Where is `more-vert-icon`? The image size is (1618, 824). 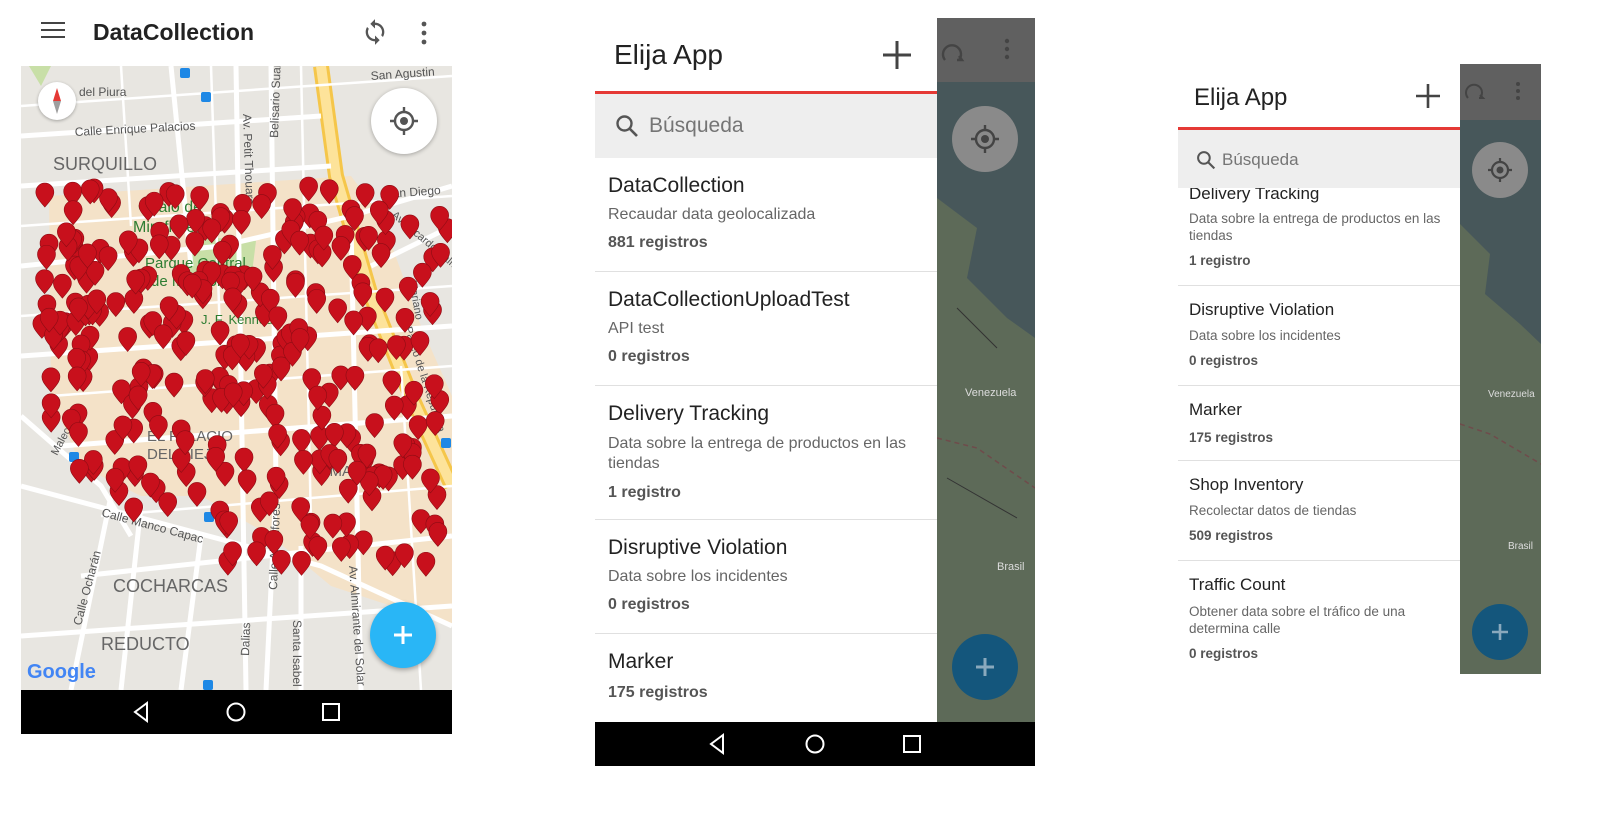
more-vert-icon is located at coordinates (424, 33).